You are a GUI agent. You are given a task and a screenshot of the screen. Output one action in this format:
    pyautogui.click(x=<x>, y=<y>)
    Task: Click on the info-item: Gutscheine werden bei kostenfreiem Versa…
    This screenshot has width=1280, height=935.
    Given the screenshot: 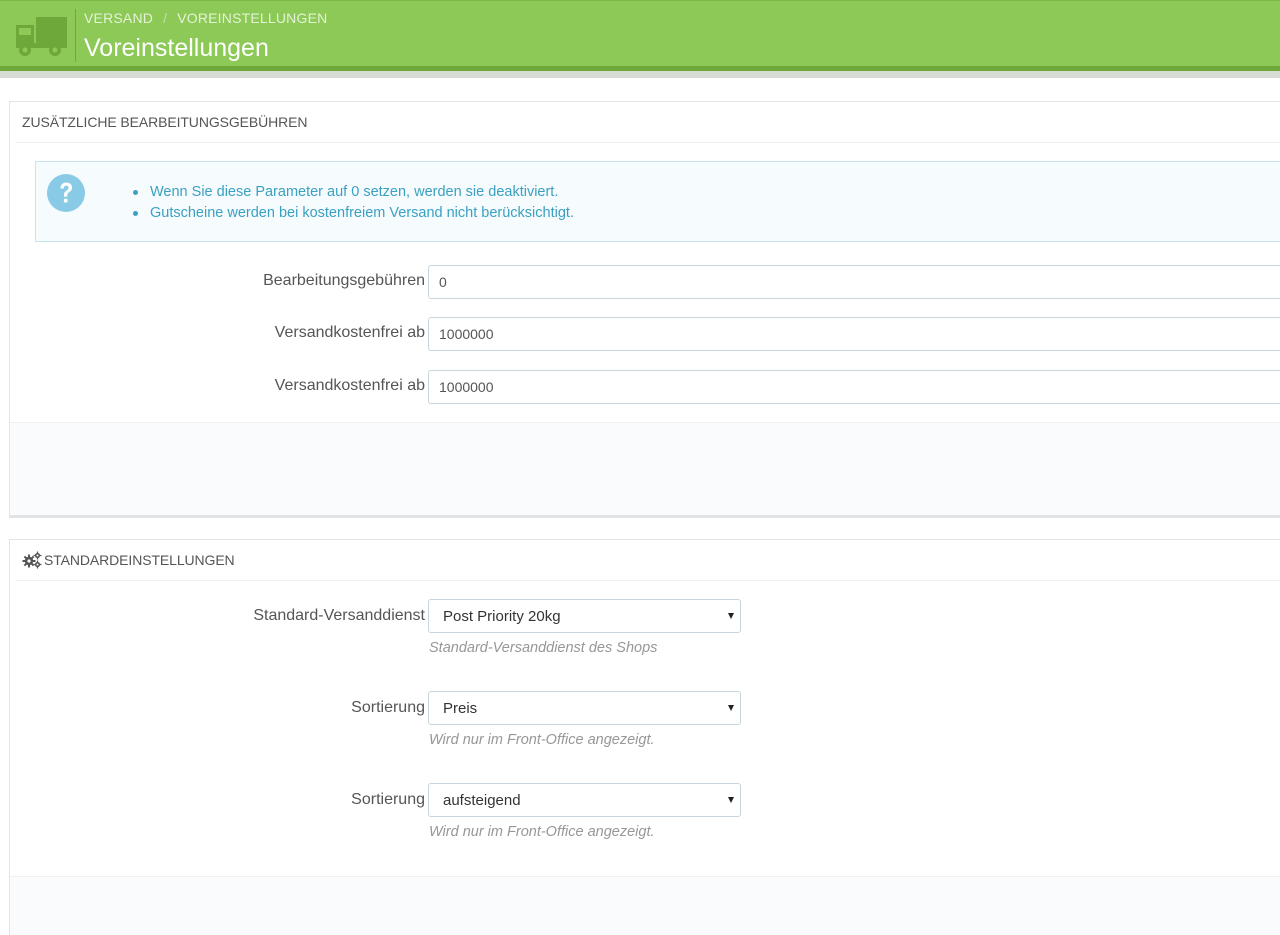 What is the action you would take?
    pyautogui.click(x=353, y=213)
    